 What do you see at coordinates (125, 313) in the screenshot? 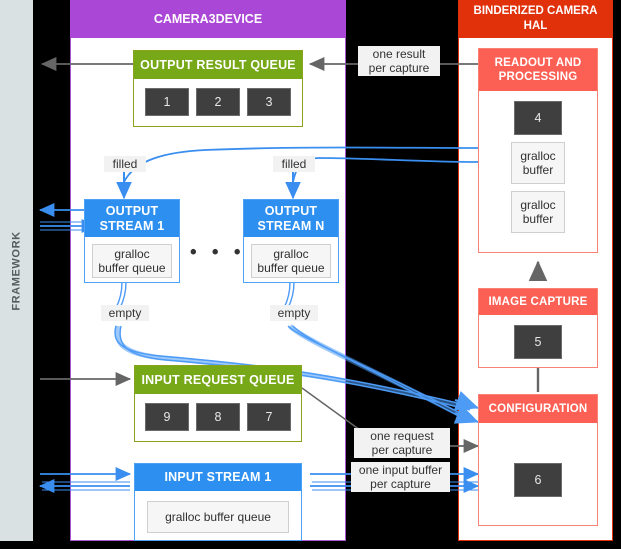
I see `label-empty-stream-1: empty` at bounding box center [125, 313].